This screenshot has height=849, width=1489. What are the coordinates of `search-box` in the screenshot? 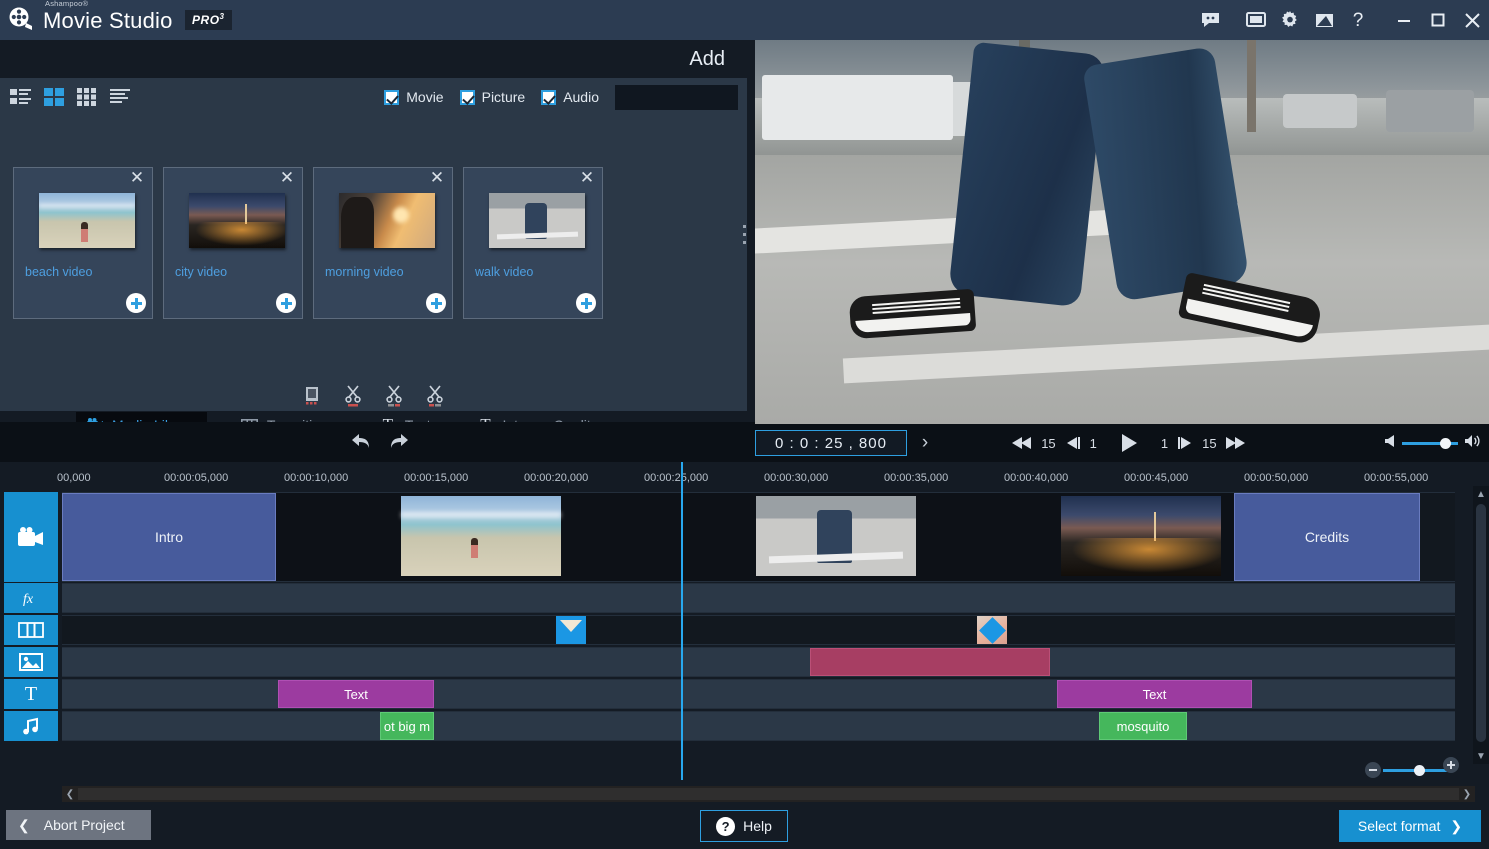 It's located at (714, 97).